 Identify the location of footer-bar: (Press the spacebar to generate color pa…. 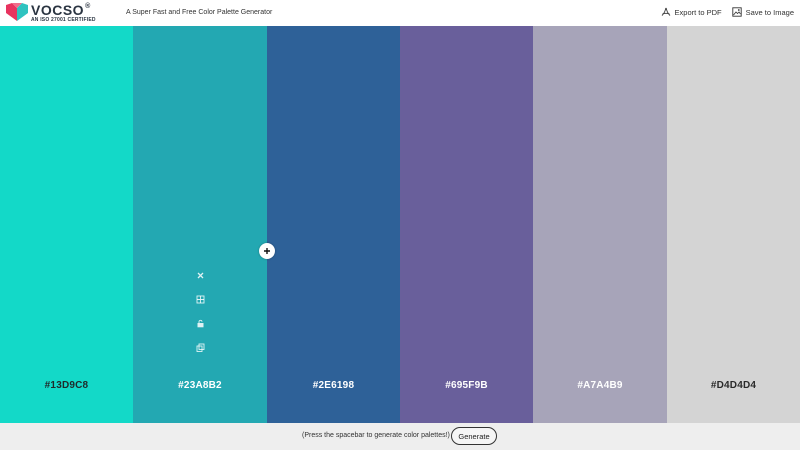
(400, 436).